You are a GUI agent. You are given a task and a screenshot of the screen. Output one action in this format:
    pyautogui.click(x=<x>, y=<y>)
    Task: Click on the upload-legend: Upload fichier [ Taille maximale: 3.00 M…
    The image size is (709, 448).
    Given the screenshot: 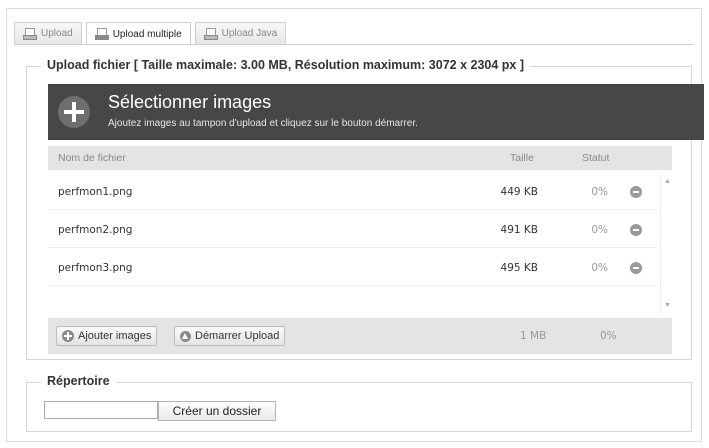 What is the action you would take?
    pyautogui.click(x=286, y=65)
    